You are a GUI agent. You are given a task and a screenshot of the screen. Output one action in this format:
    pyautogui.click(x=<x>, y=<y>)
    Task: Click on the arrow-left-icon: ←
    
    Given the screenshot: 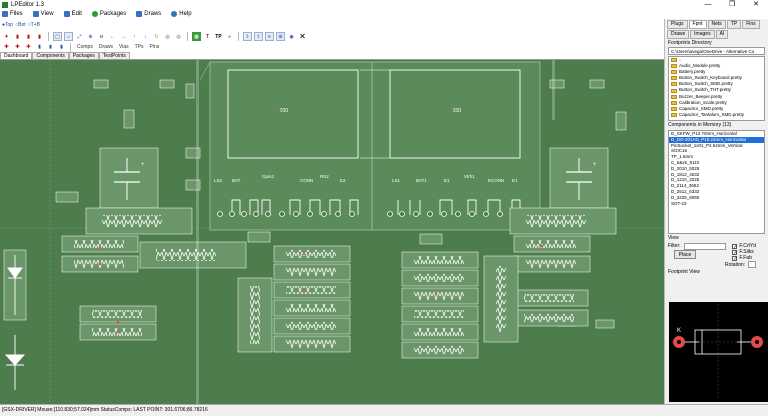 What is the action you would take?
    pyautogui.click(x=112, y=36)
    